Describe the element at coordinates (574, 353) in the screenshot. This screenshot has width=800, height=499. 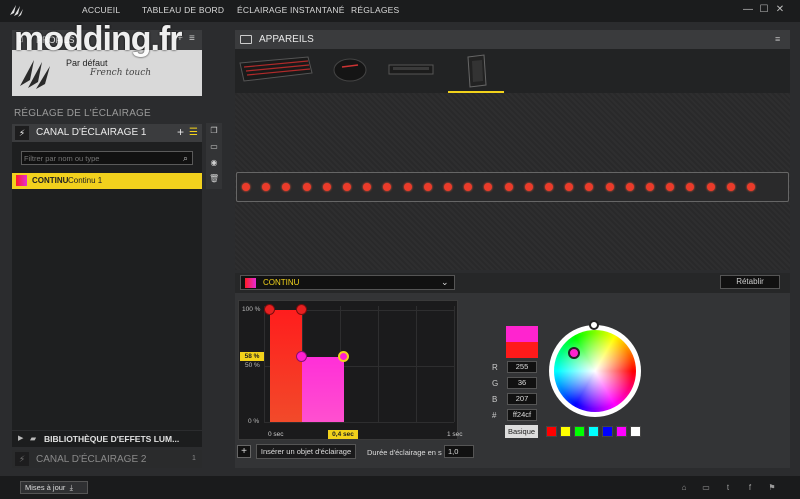
I see `color-picker-handle` at that location.